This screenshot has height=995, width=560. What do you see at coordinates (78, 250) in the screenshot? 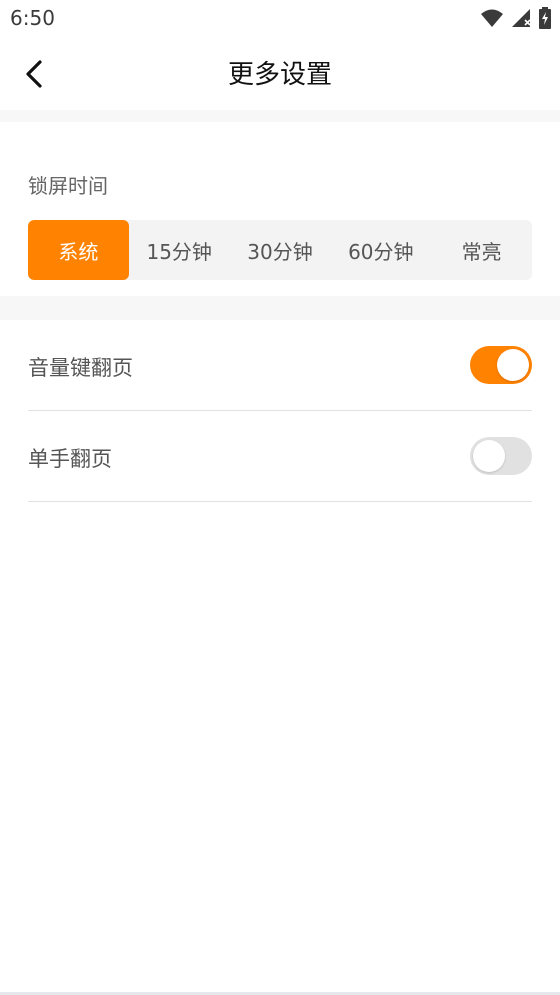
I see `option-system: 系统` at bounding box center [78, 250].